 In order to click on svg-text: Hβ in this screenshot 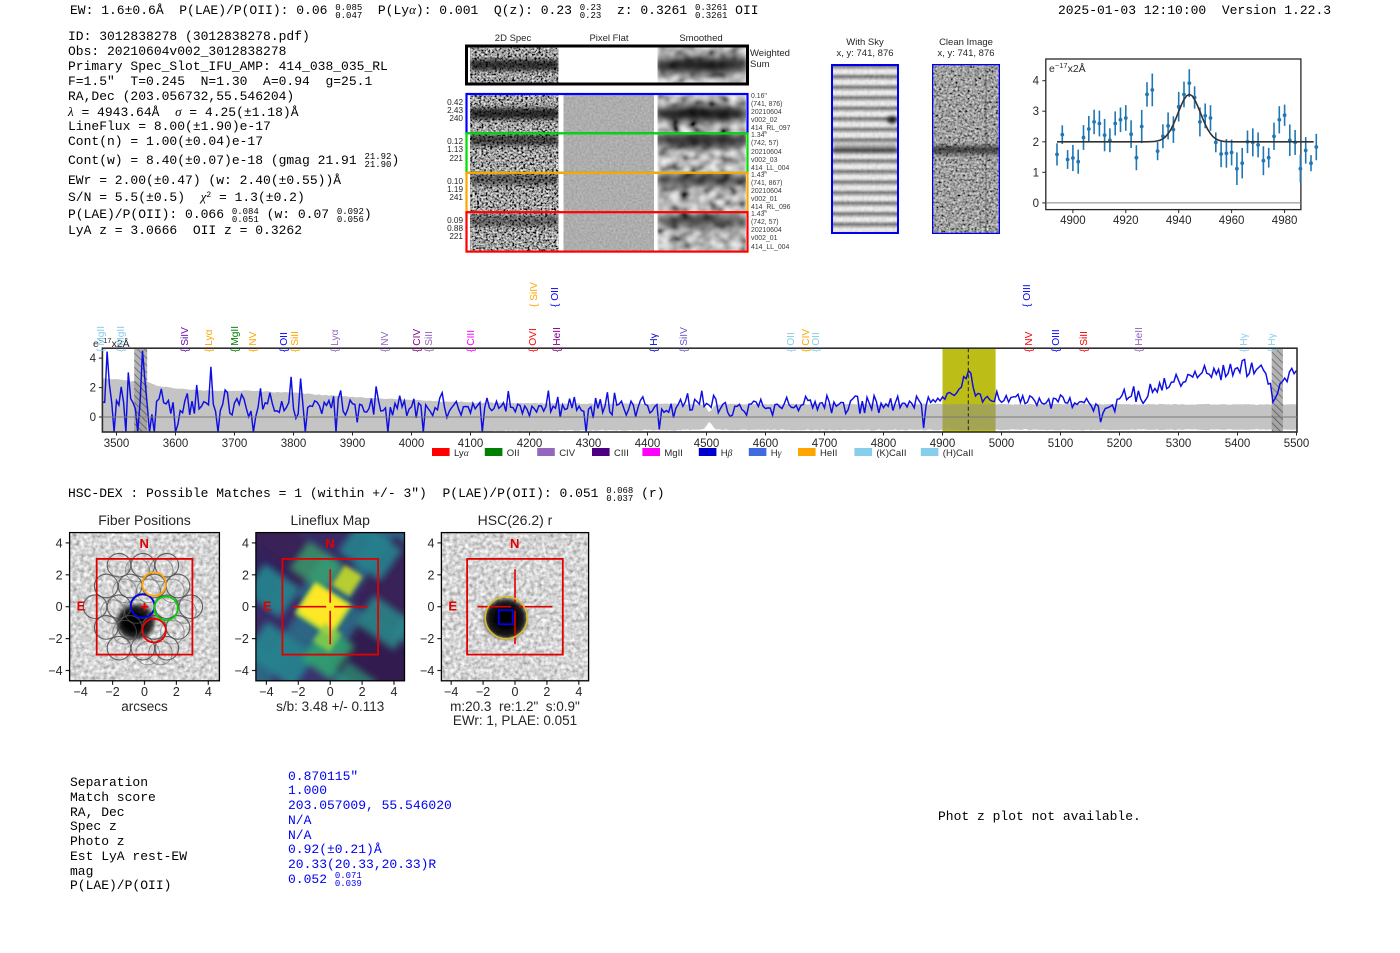, I will do `click(727, 453)`.